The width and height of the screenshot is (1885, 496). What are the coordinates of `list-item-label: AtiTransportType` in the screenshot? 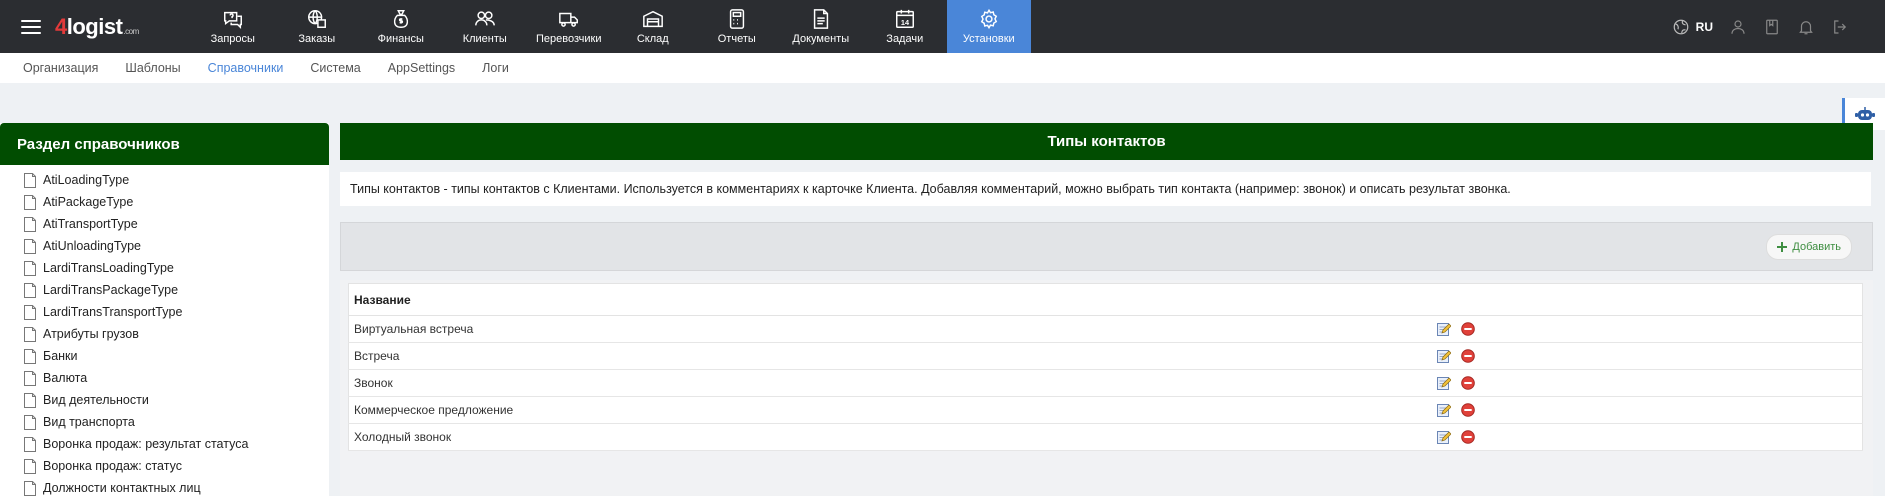 It's located at (90, 224).